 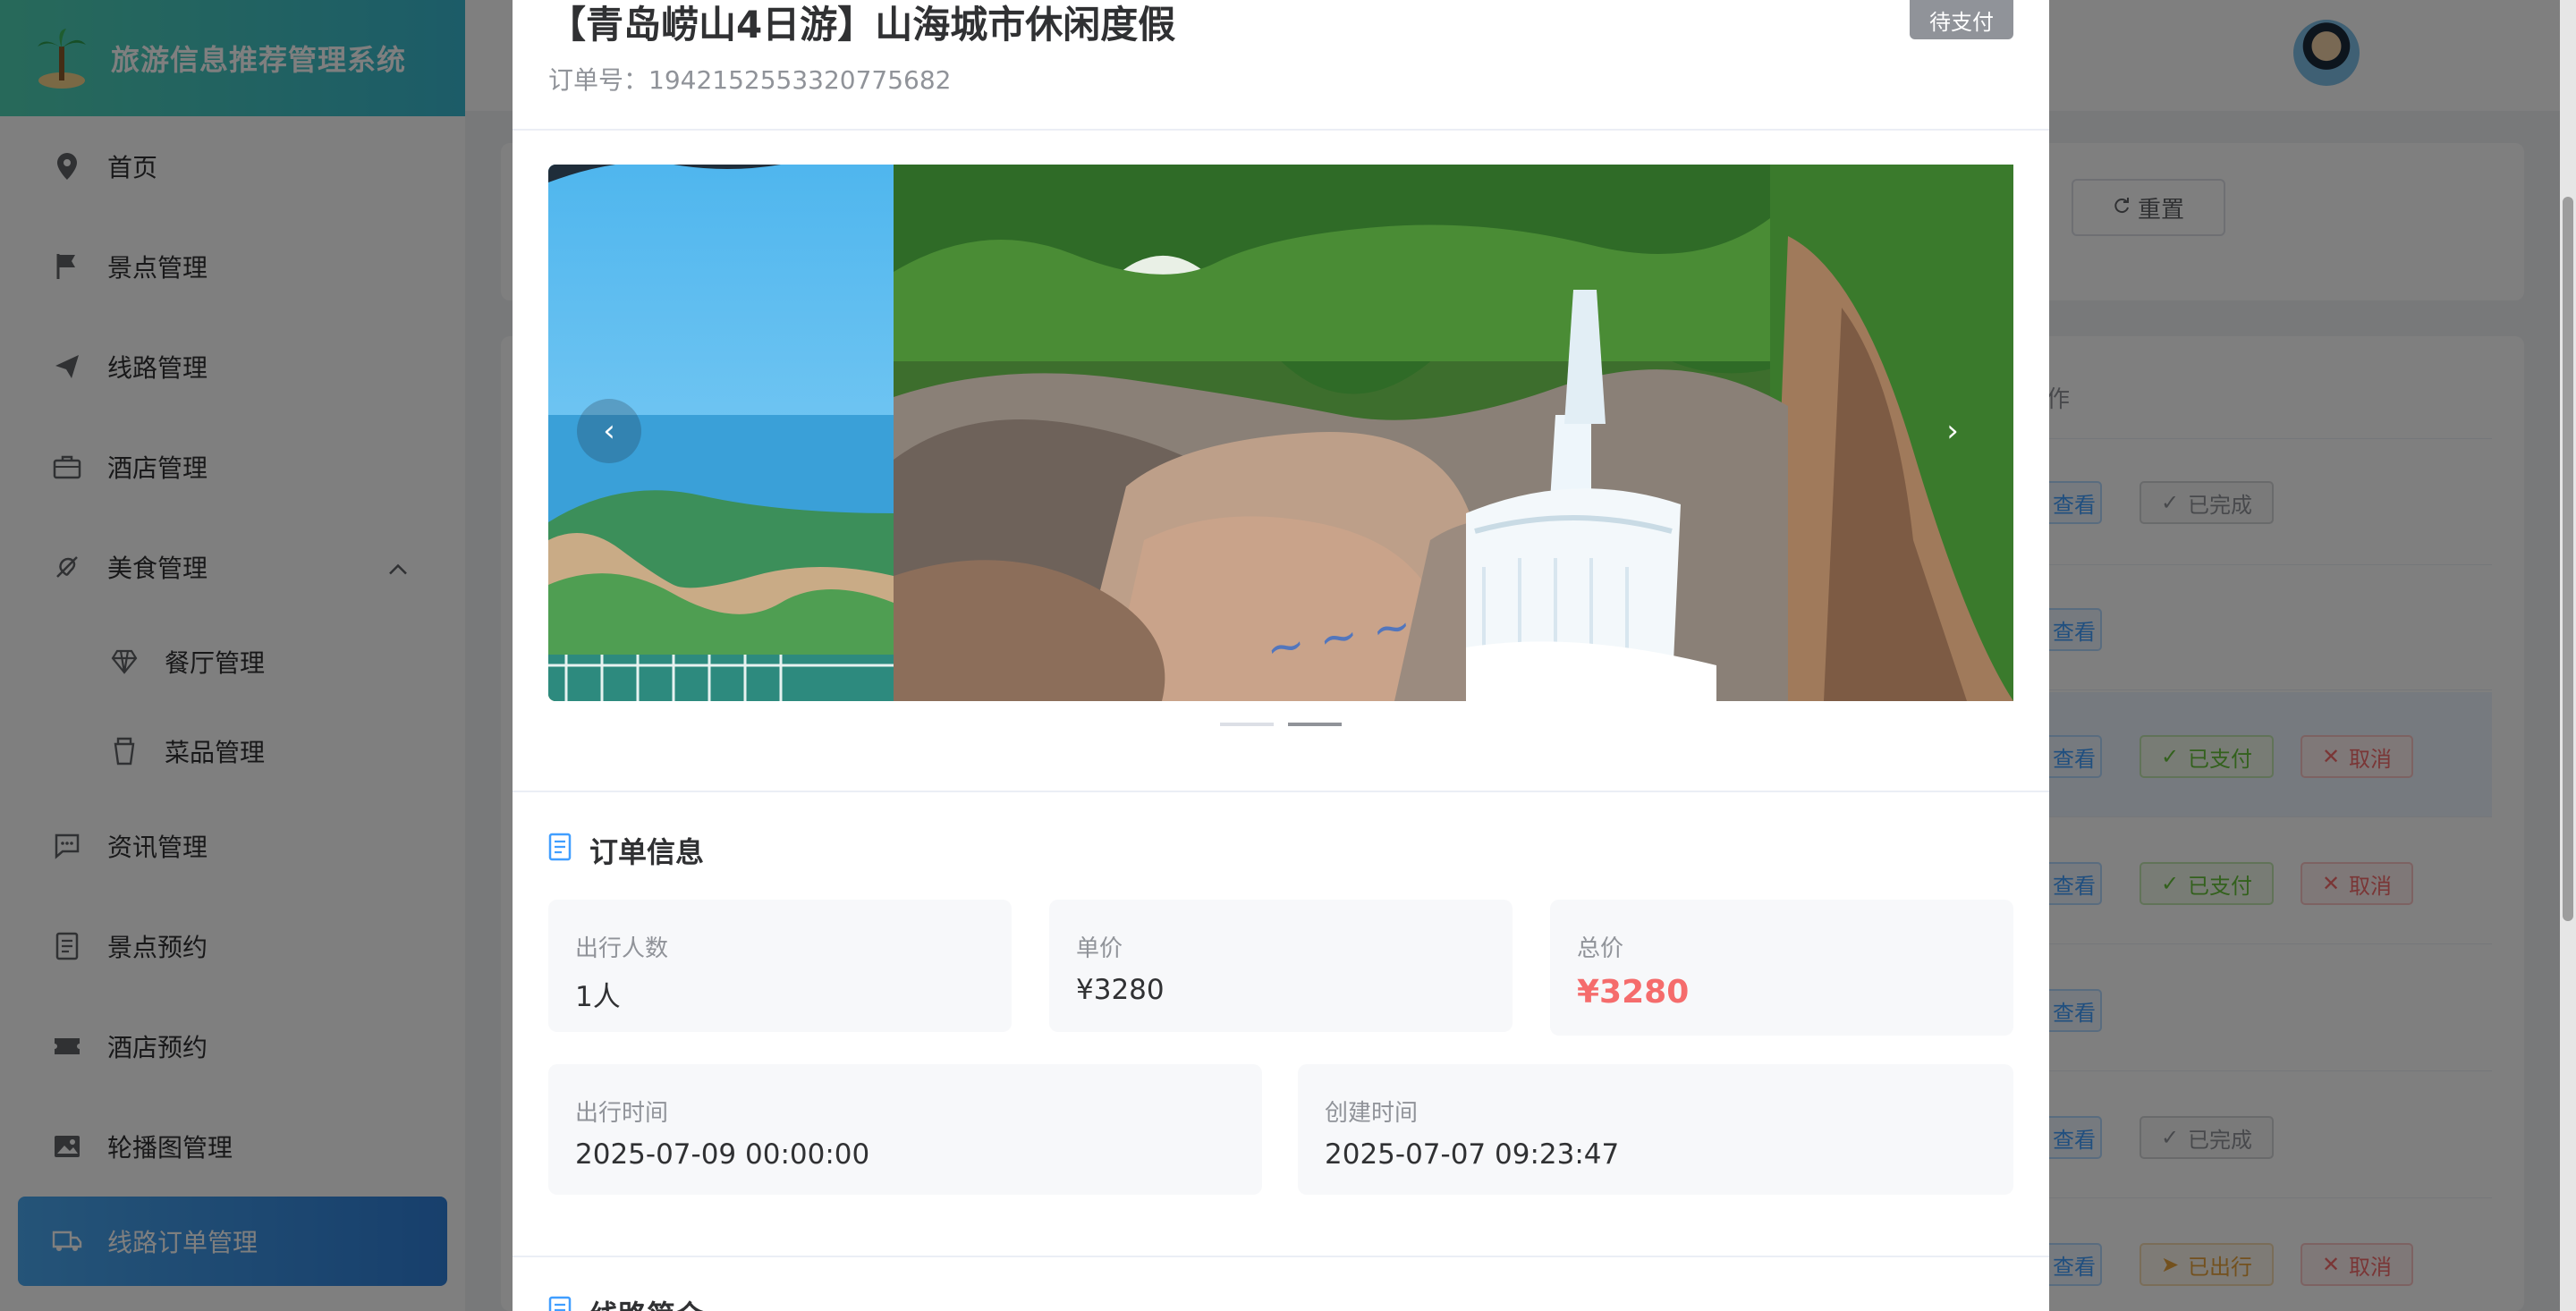 I want to click on info-label: 总价, so click(x=1600, y=948).